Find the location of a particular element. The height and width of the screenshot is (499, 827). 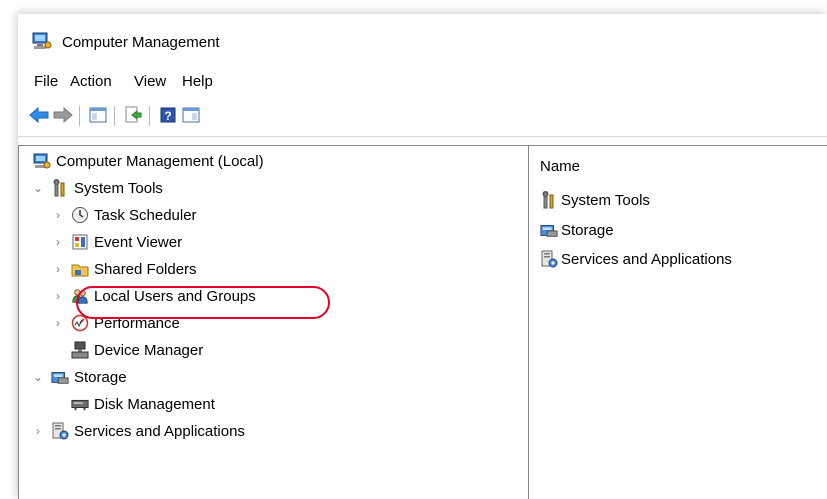

list-item-storage: Storage is located at coordinates (577, 230).